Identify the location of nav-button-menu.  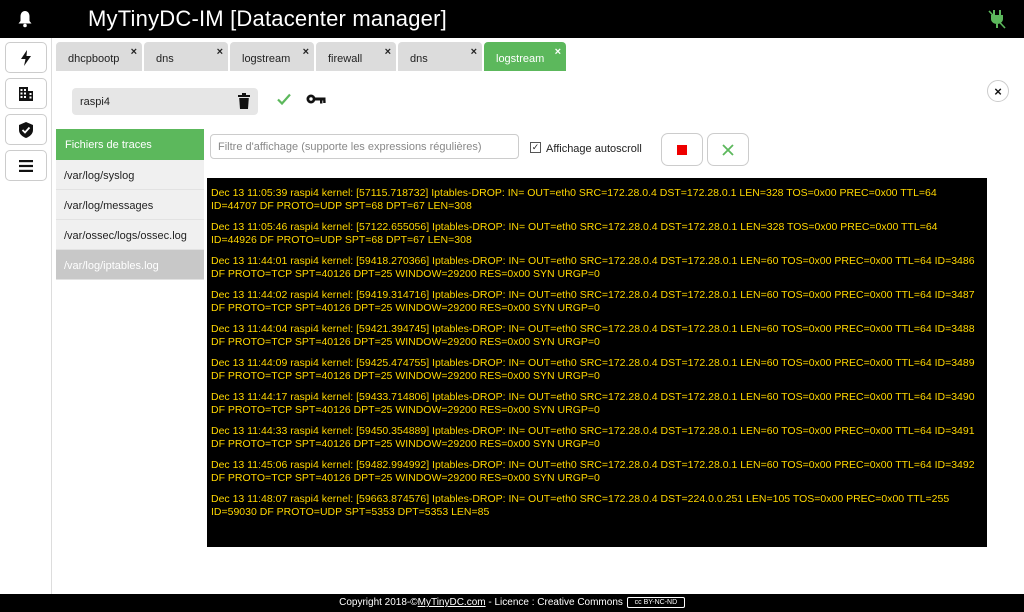
(26, 165).